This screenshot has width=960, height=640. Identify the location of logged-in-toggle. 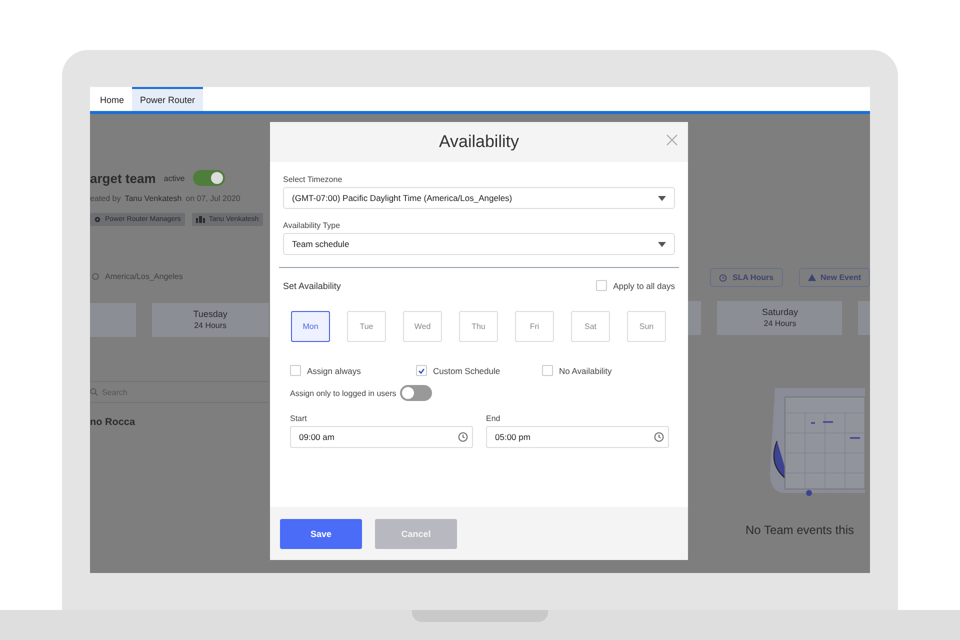
(416, 393).